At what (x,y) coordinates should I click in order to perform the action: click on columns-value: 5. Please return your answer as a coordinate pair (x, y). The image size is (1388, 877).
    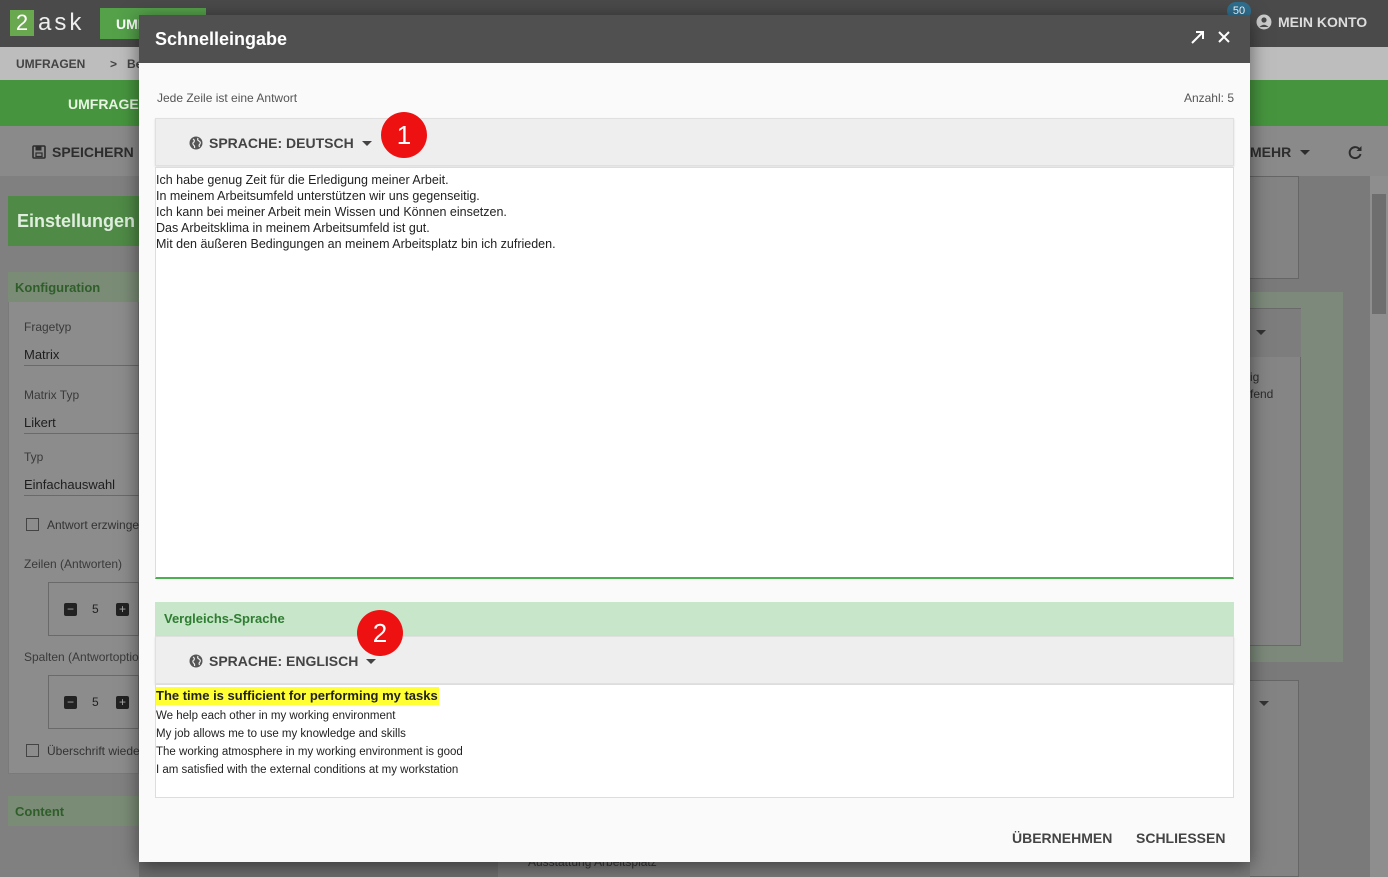
    Looking at the image, I should click on (95, 702).